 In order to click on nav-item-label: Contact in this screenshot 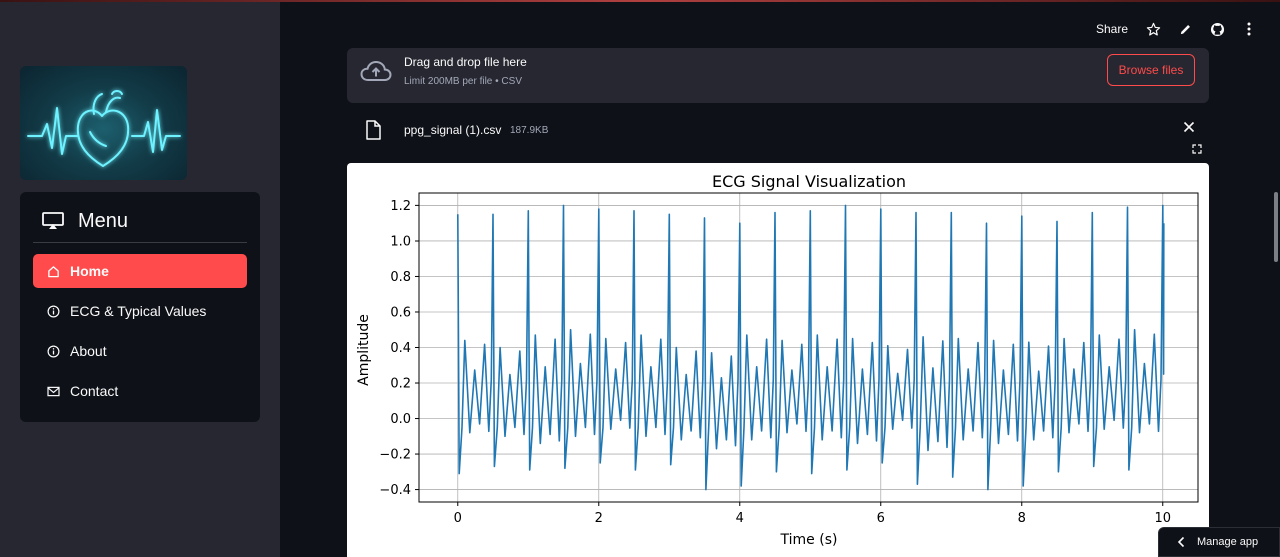, I will do `click(94, 391)`.